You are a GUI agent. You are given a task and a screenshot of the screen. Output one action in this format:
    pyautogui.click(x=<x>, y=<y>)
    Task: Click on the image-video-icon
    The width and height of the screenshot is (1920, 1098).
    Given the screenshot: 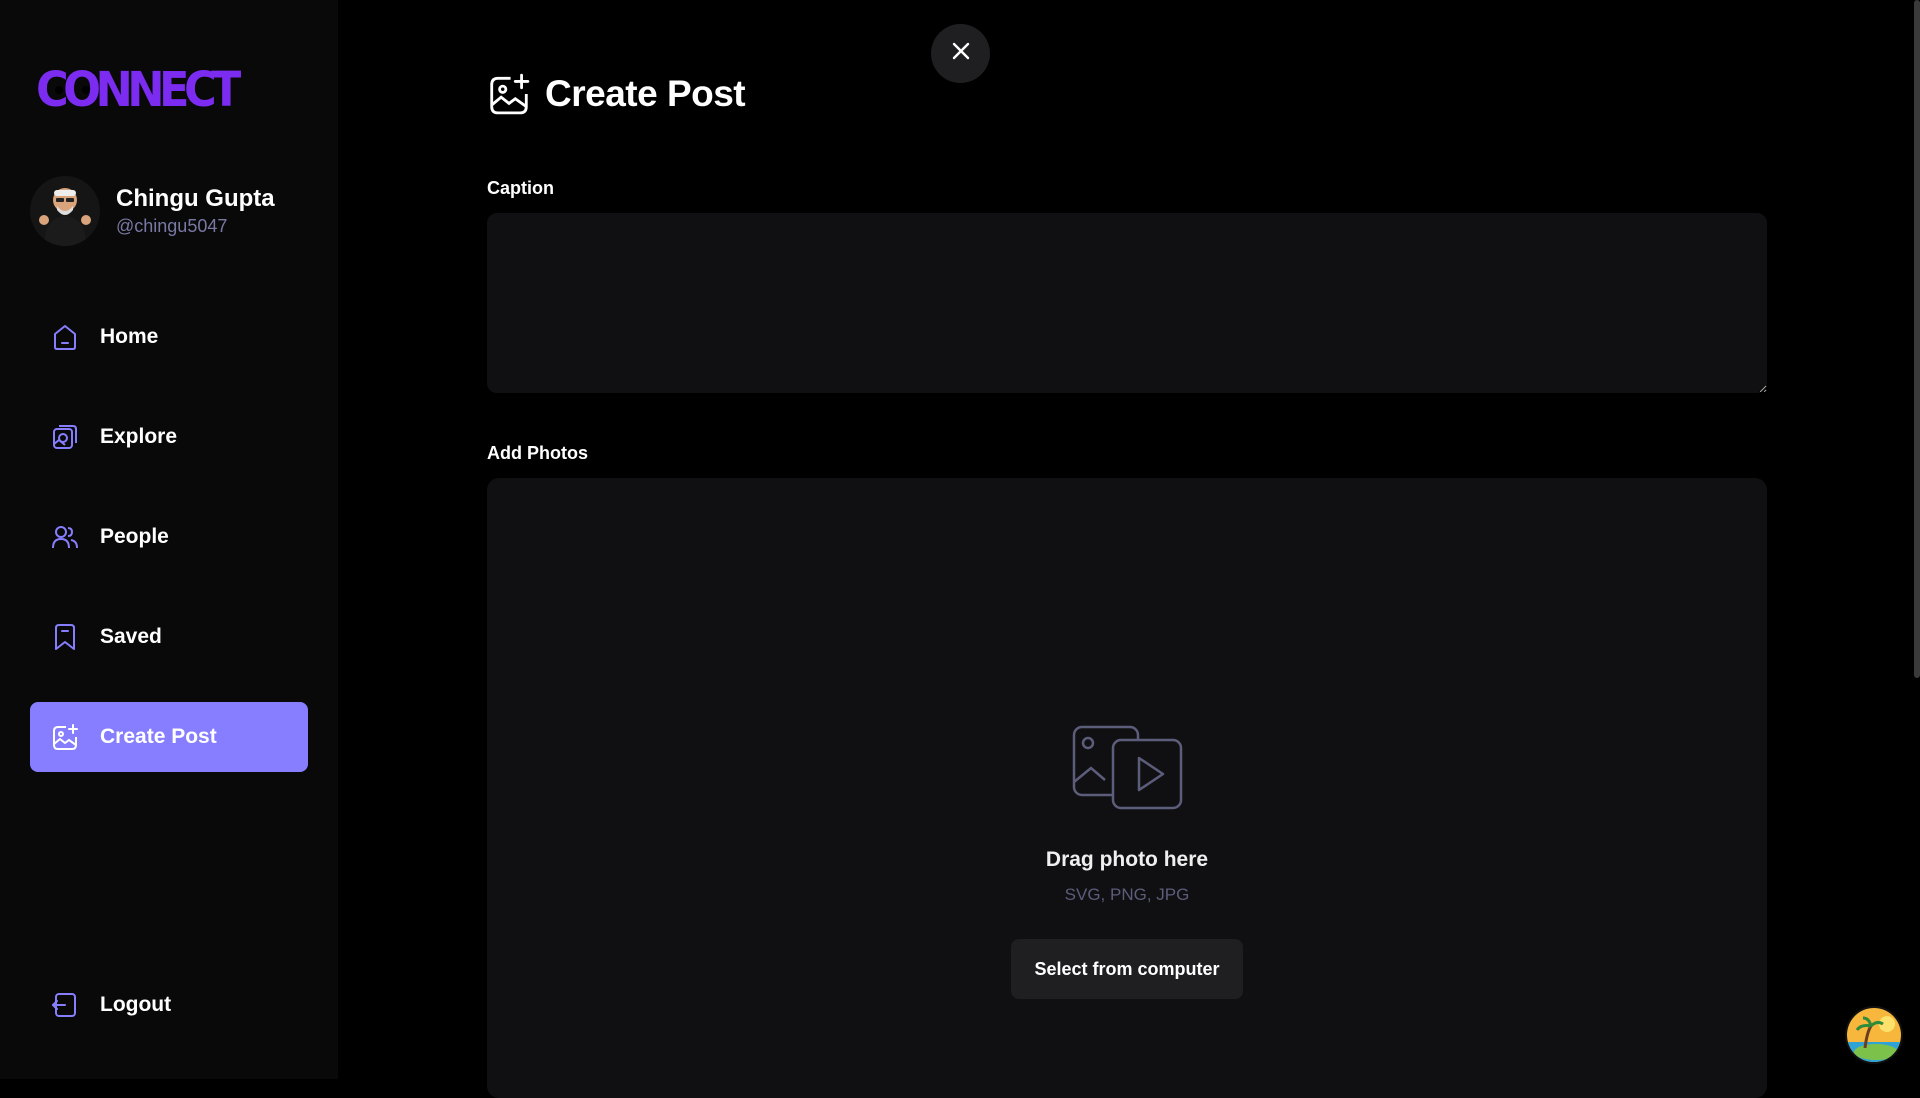 What is the action you would take?
    pyautogui.click(x=1128, y=768)
    